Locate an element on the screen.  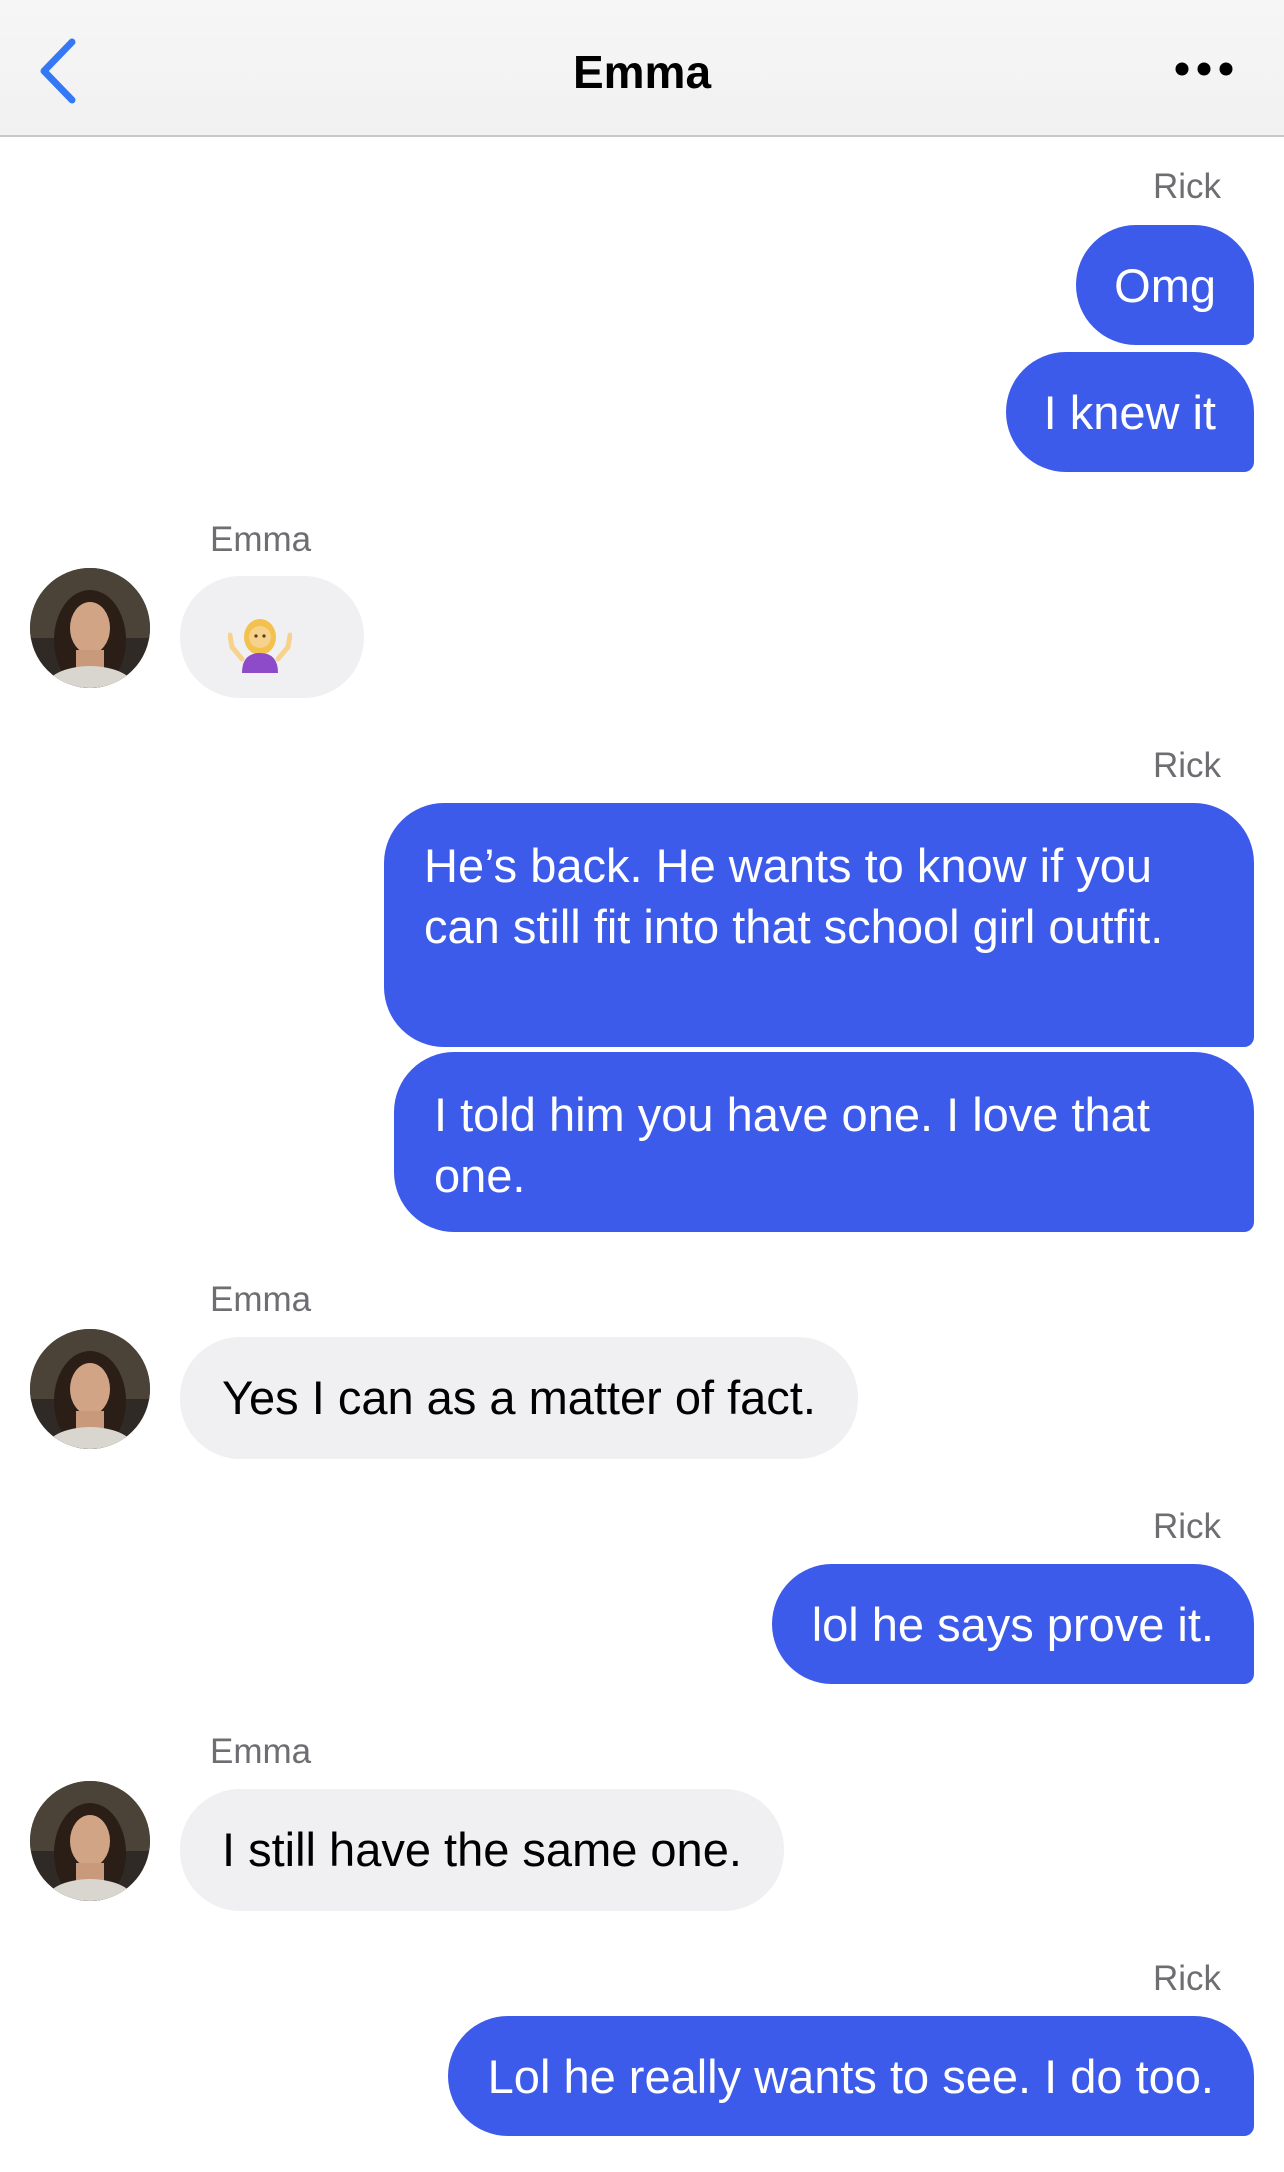
ellipsis-icon is located at coordinates (1204, 69).